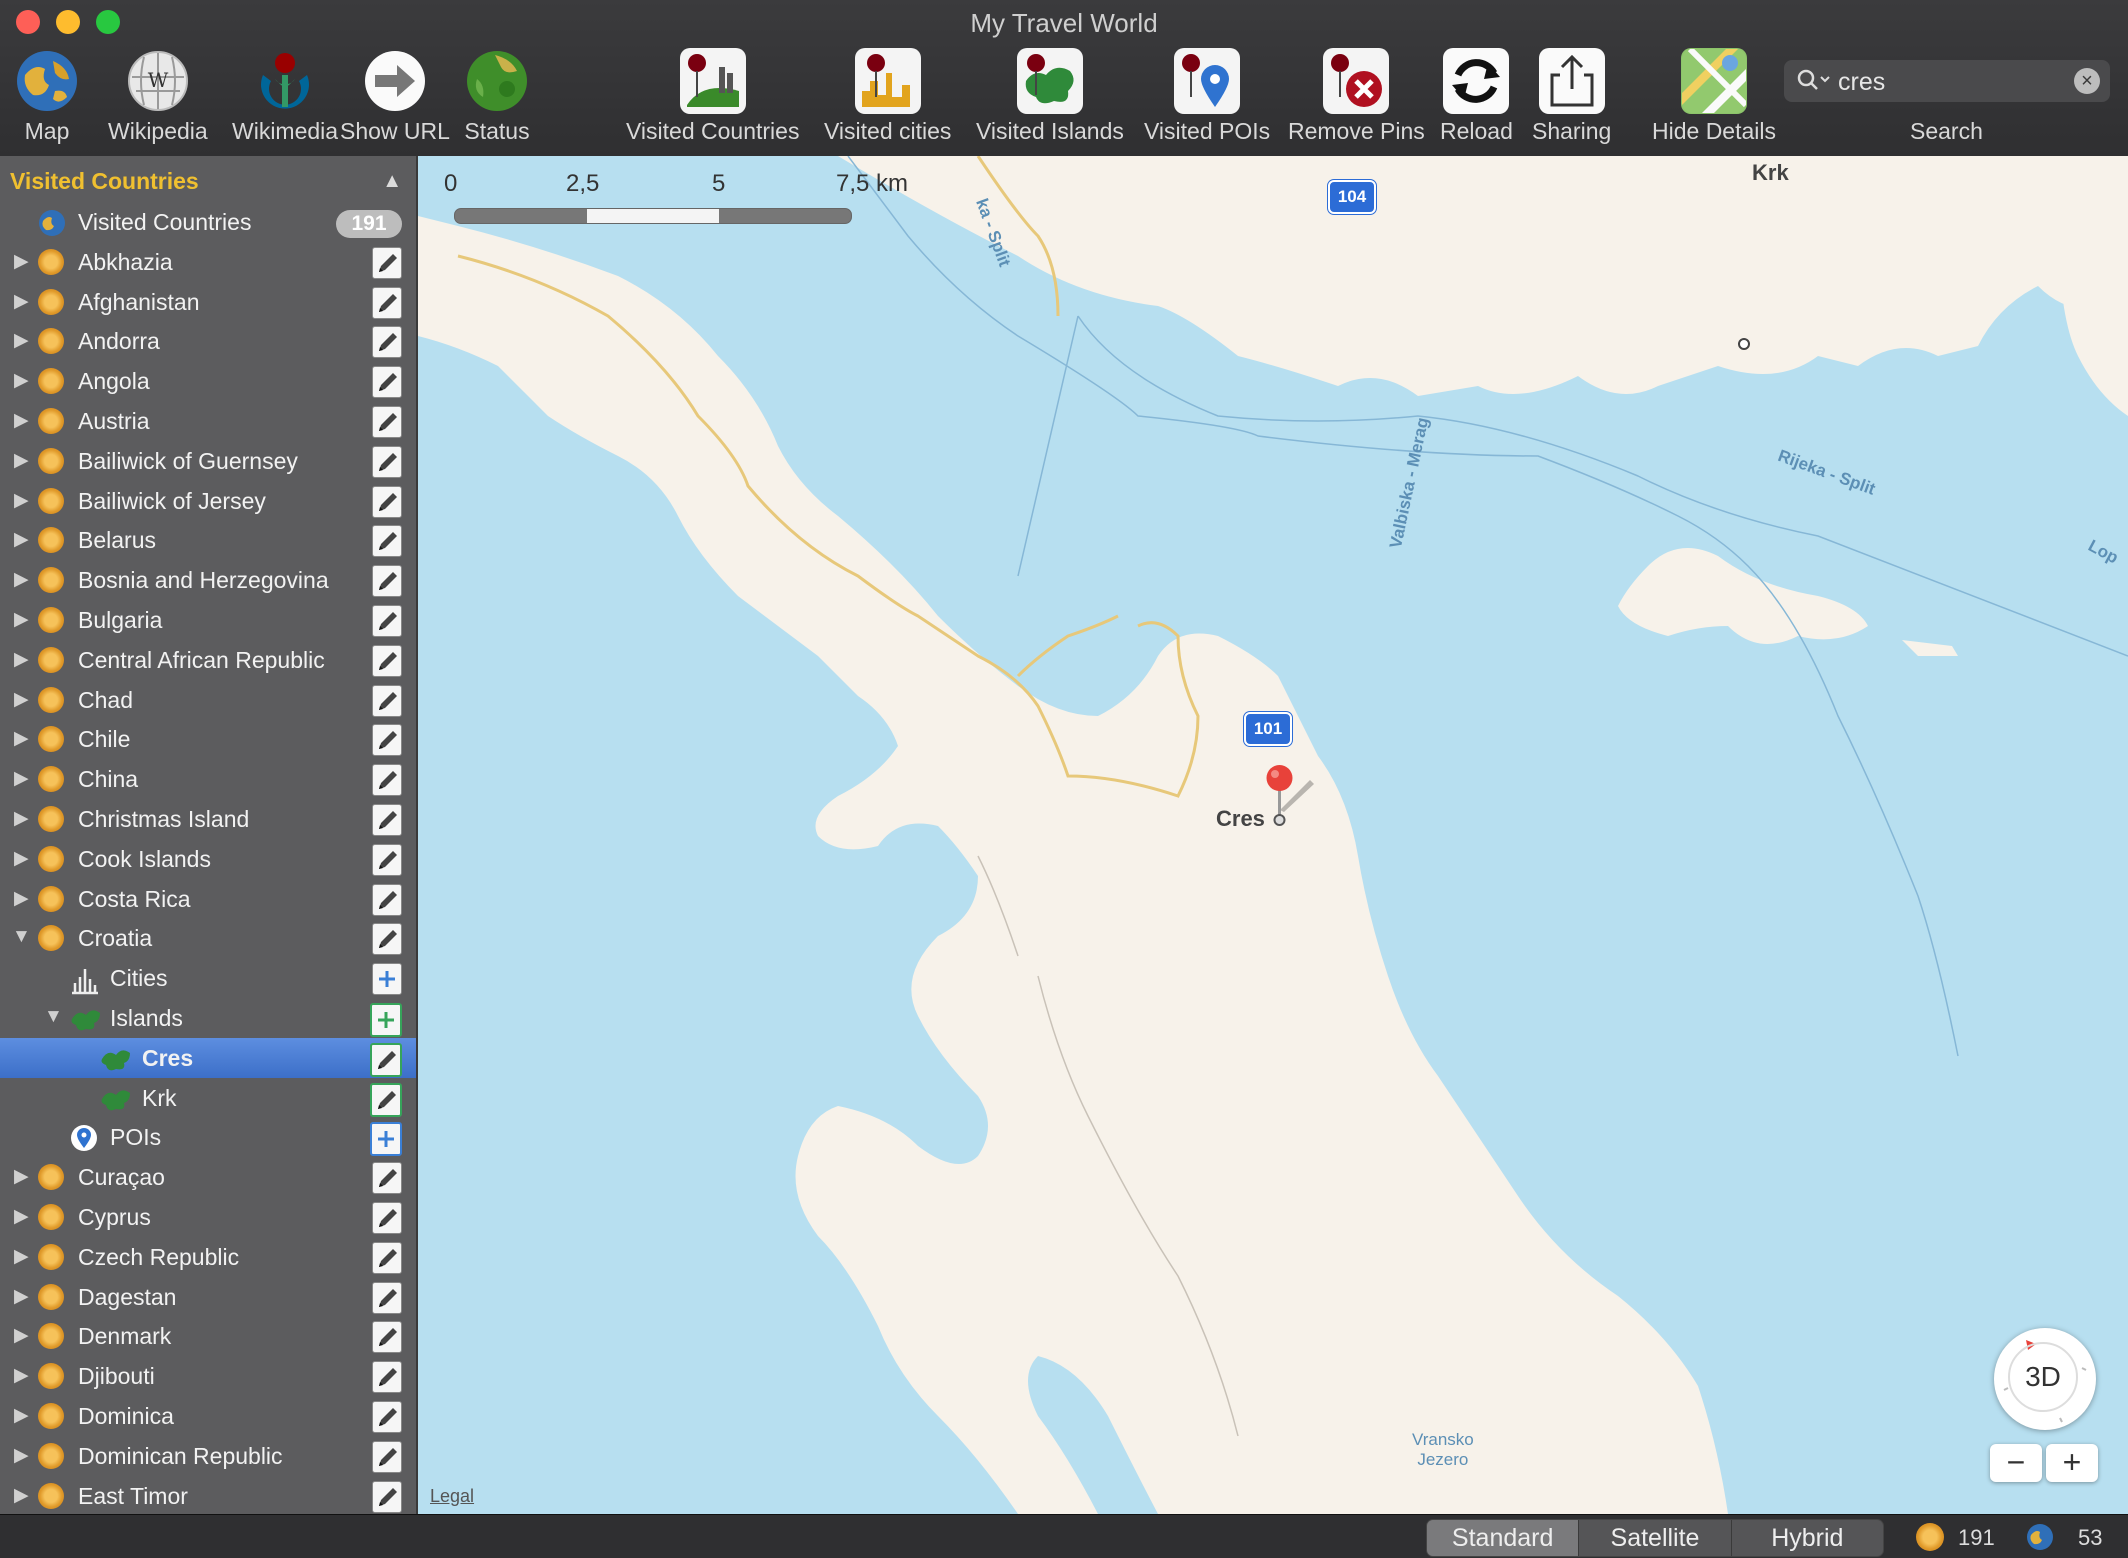  What do you see at coordinates (208, 978) in the screenshot?
I see `cities-row: Cities` at bounding box center [208, 978].